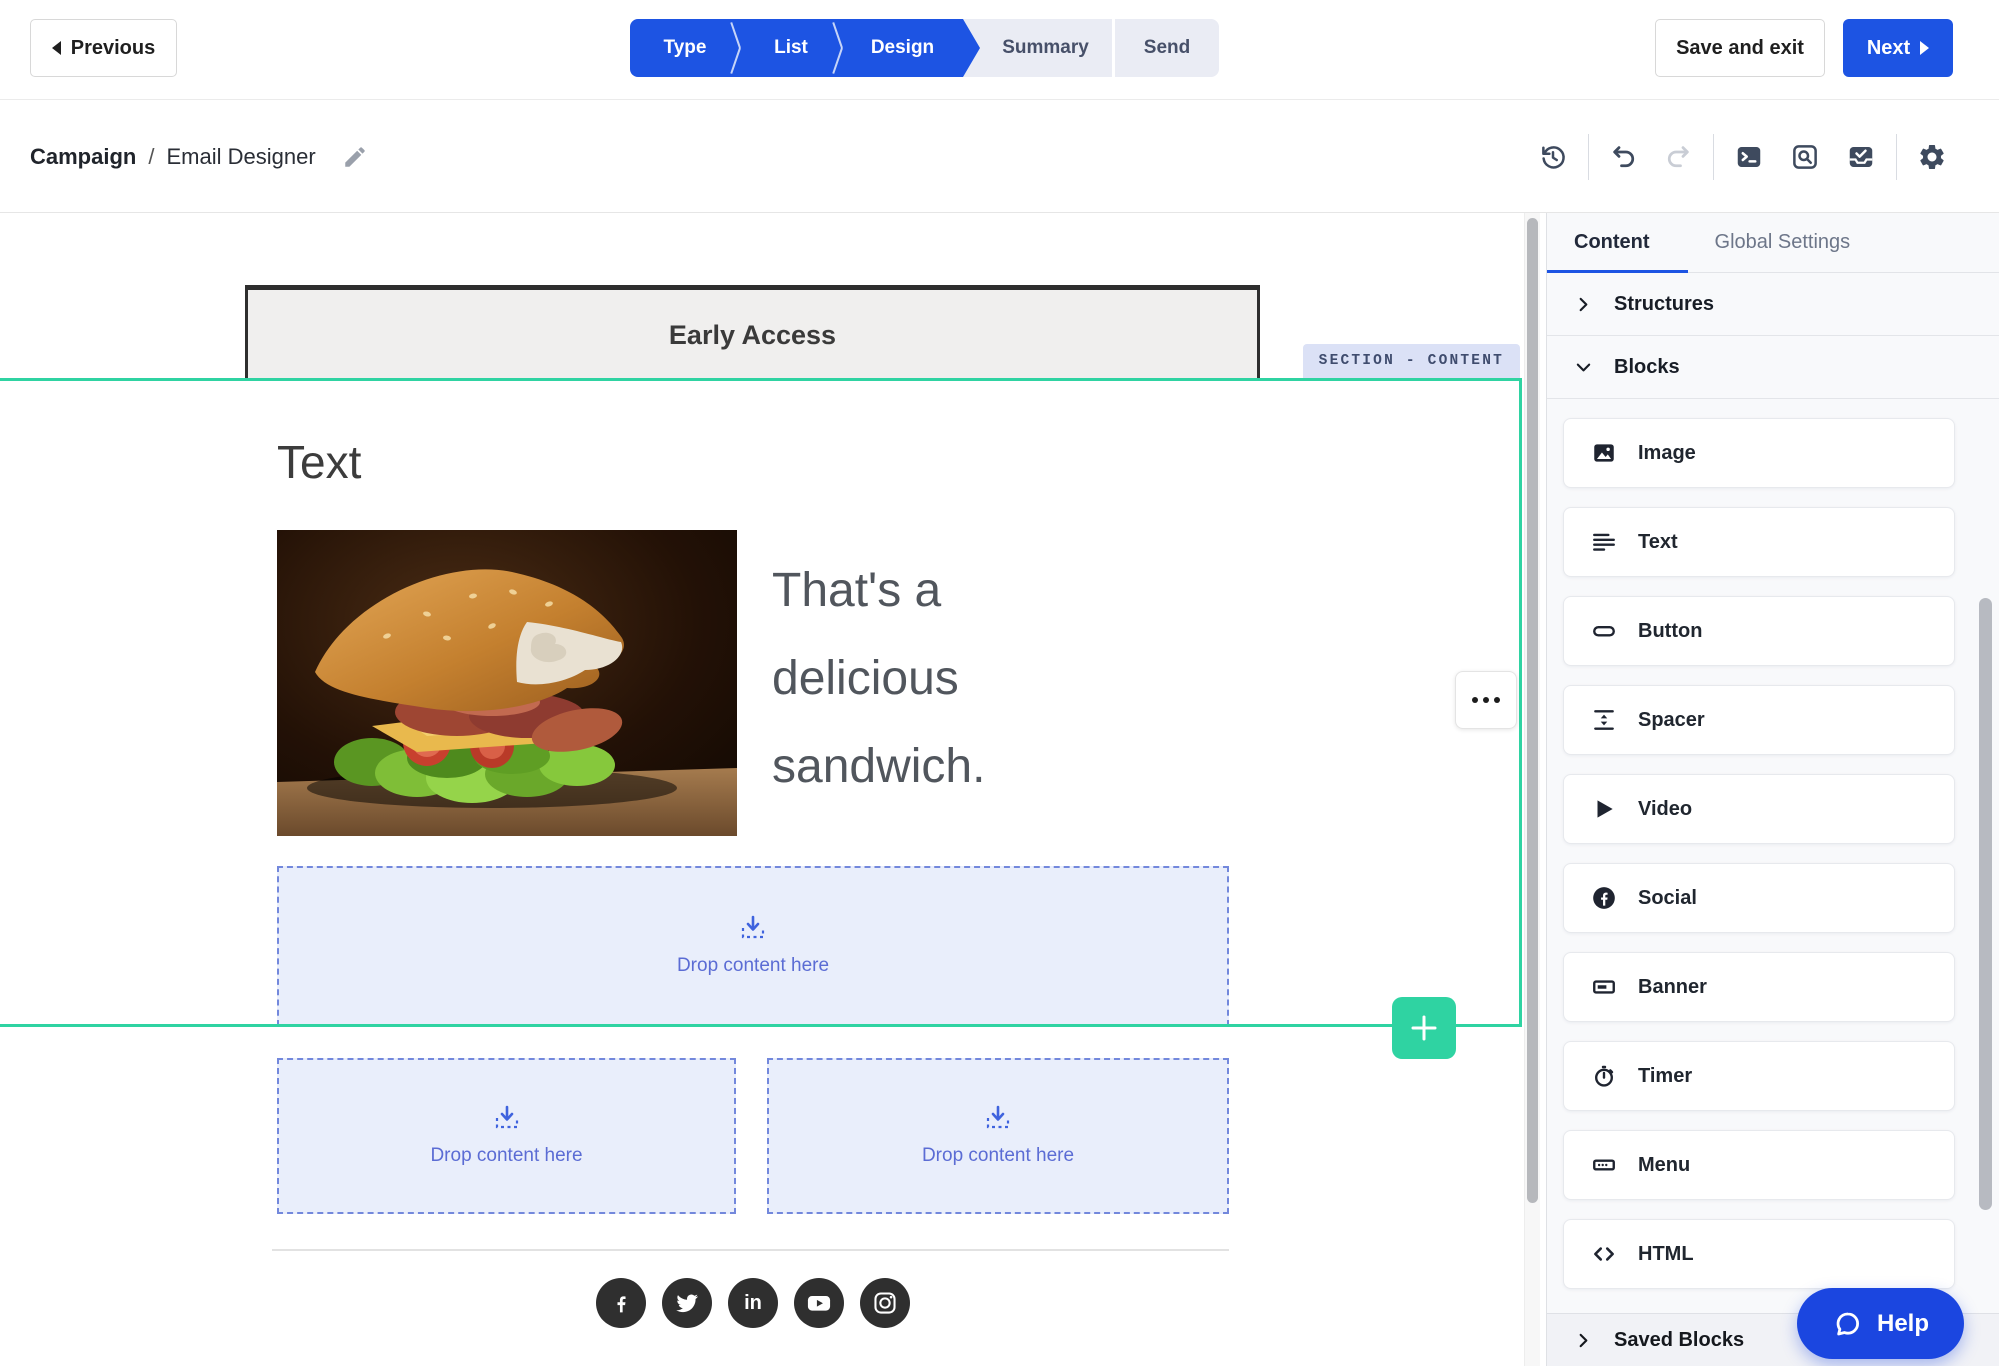 The height and width of the screenshot is (1366, 1999). What do you see at coordinates (1888, 47) in the screenshot?
I see `next-label: Next` at bounding box center [1888, 47].